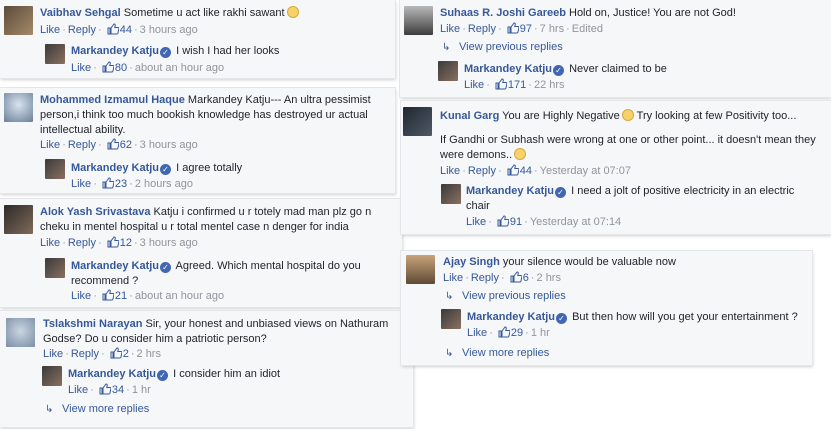 The image size is (831, 429). I want to click on timestamp: 2 hours ago, so click(164, 184).